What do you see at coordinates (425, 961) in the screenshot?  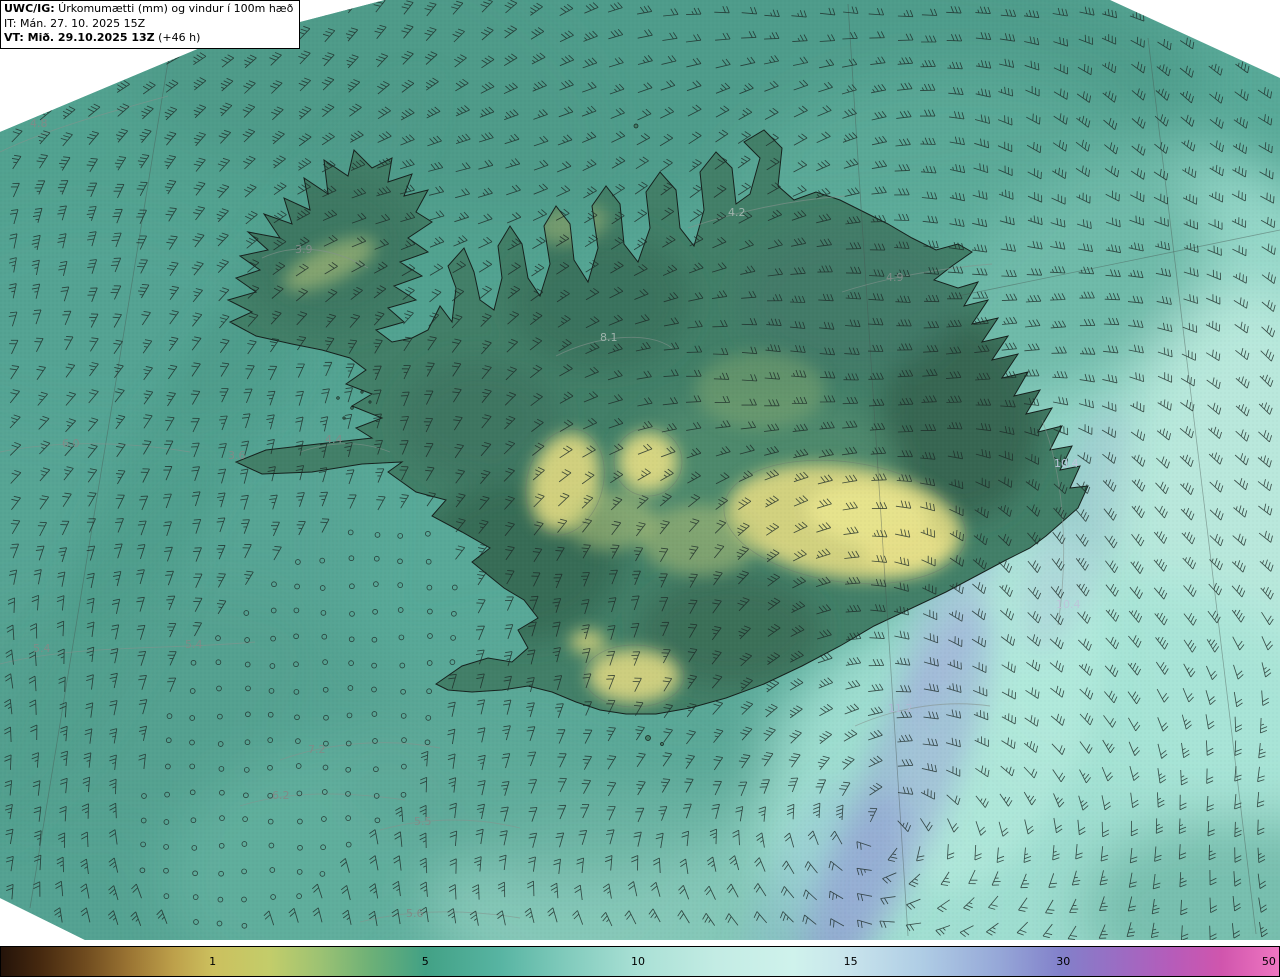 I see `colorbar-tick-label: 5` at bounding box center [425, 961].